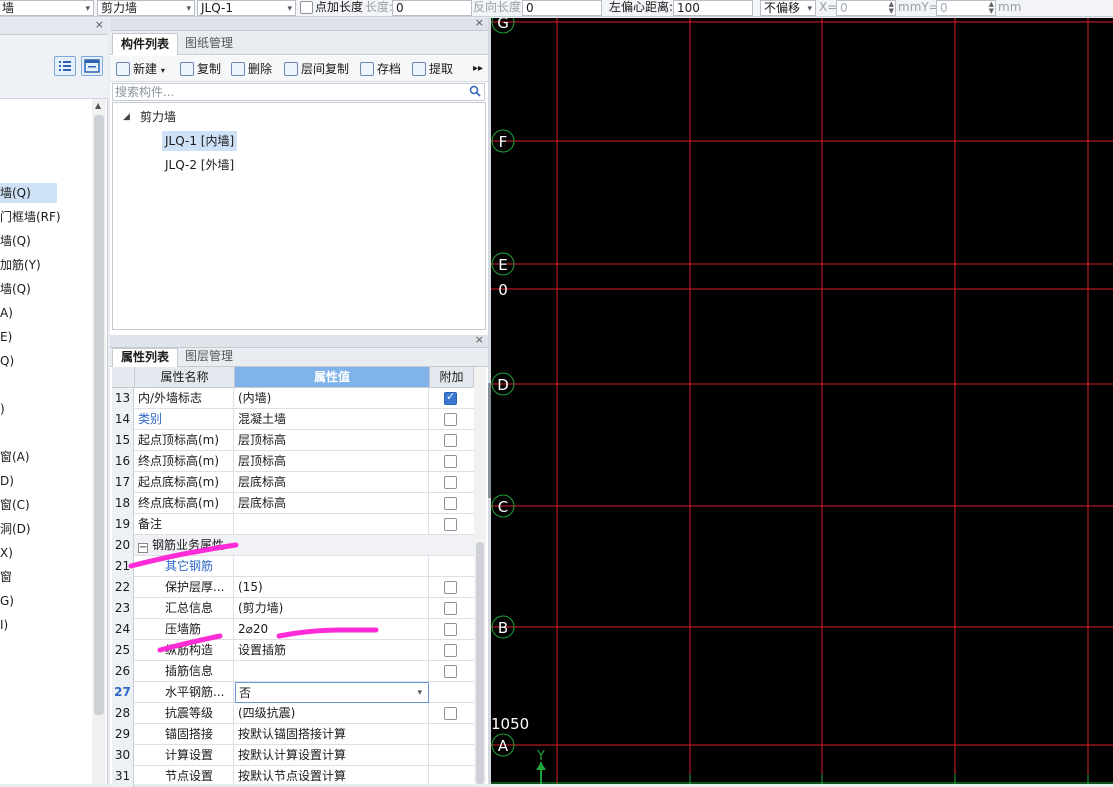  I want to click on left-nav-item: I), so click(4, 625).